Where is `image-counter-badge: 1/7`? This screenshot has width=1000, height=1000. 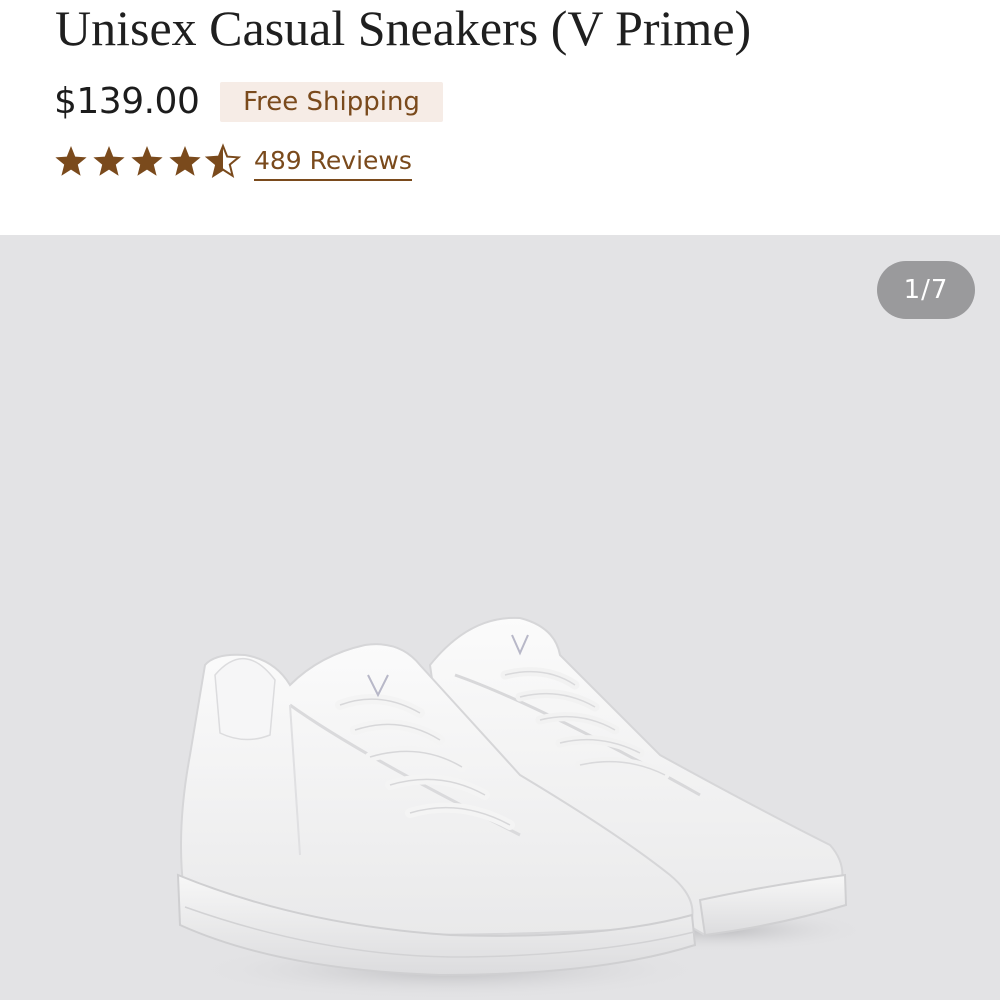 image-counter-badge: 1/7 is located at coordinates (926, 290).